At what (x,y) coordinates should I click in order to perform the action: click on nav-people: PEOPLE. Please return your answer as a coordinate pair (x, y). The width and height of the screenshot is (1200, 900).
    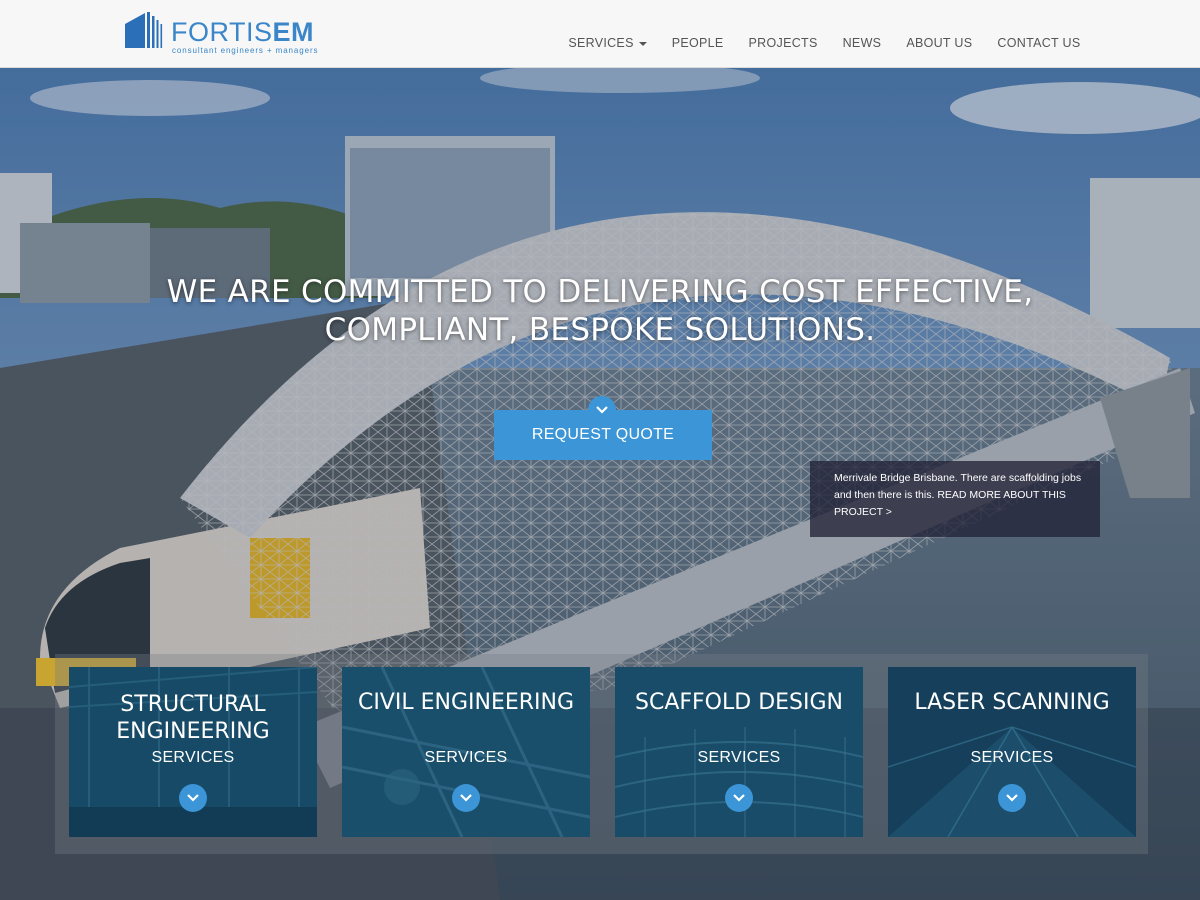
    Looking at the image, I should click on (697, 43).